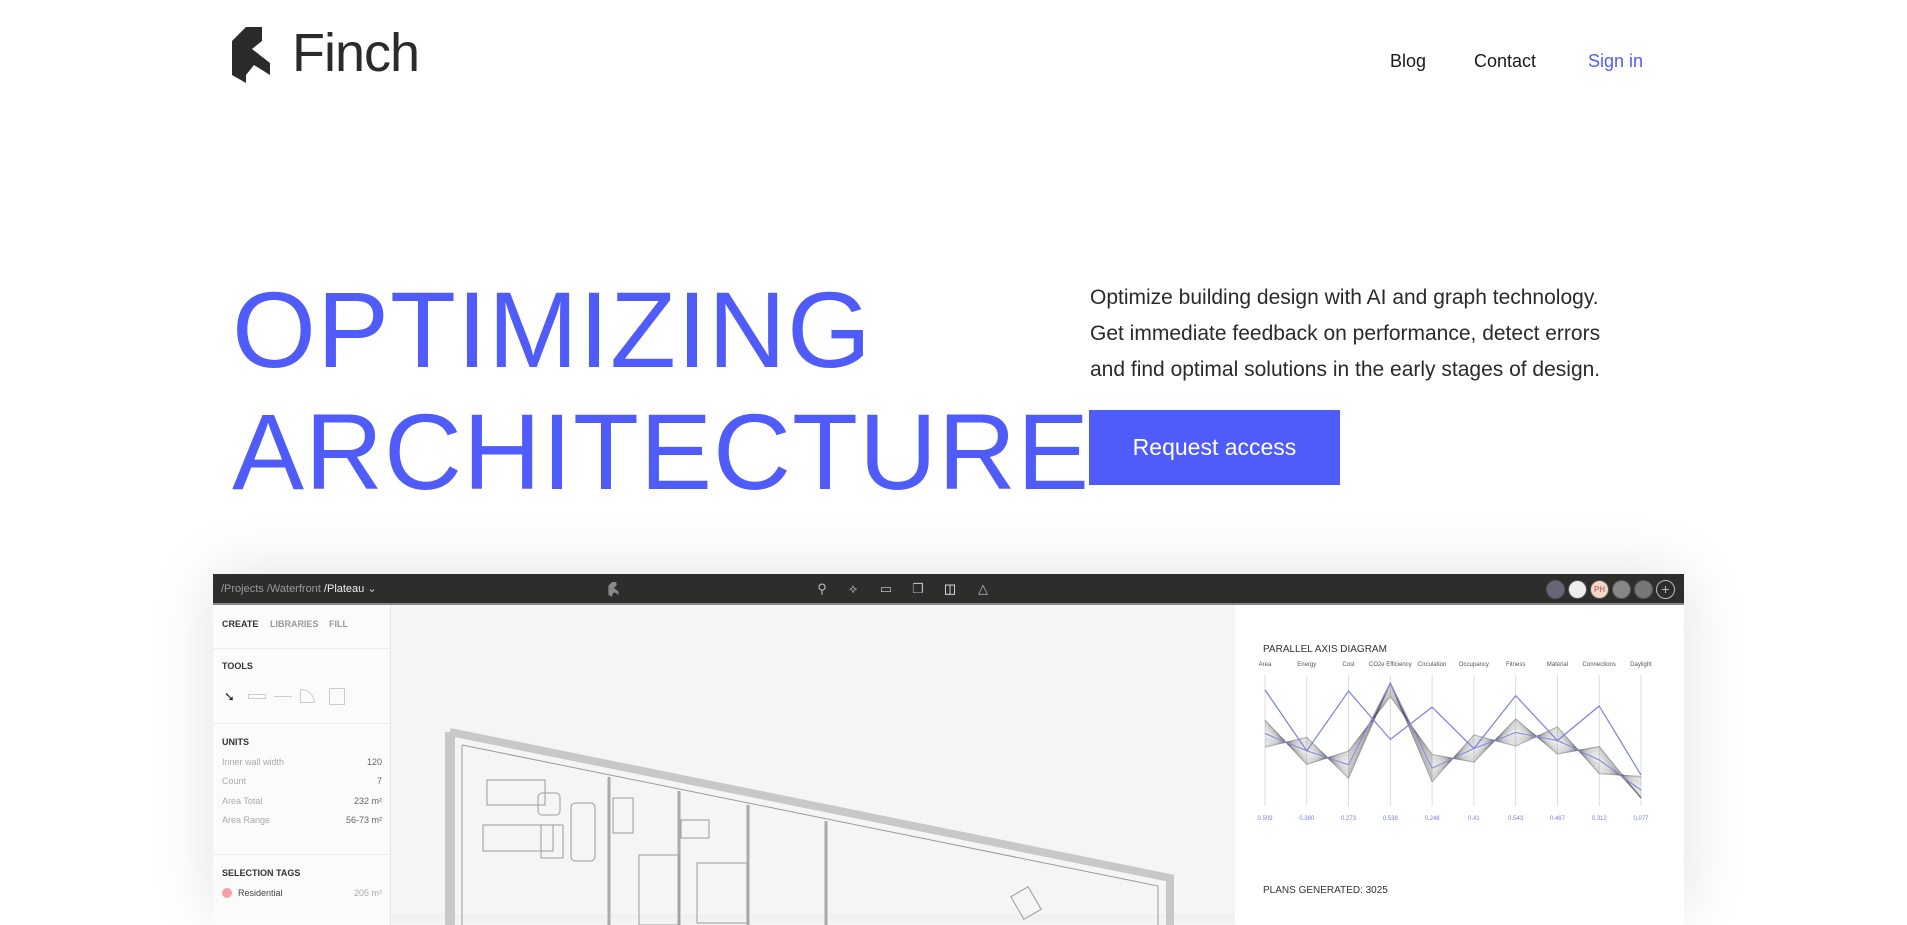 This screenshot has height=925, width=1907. What do you see at coordinates (261, 873) in the screenshot?
I see `selection-tags-heading: SELECTION TAGS` at bounding box center [261, 873].